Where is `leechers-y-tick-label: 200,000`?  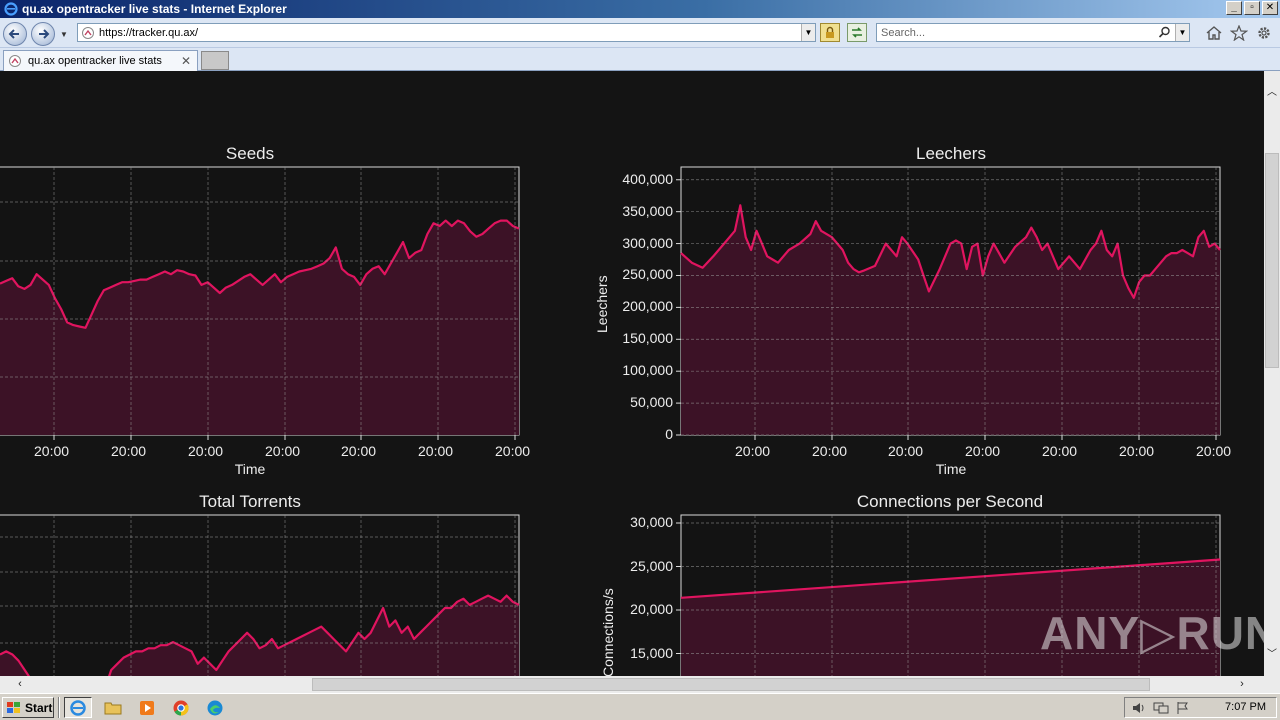 leechers-y-tick-label: 200,000 is located at coordinates (647, 306).